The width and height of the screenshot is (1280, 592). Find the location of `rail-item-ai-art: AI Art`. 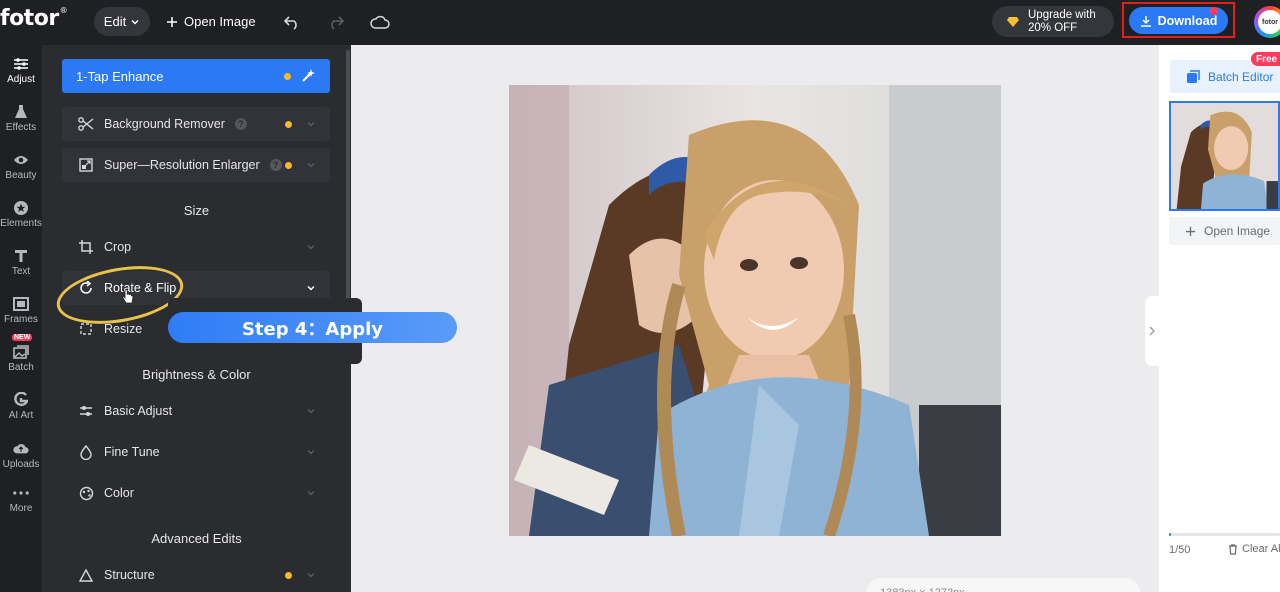

rail-item-ai-art: AI Art is located at coordinates (21, 406).